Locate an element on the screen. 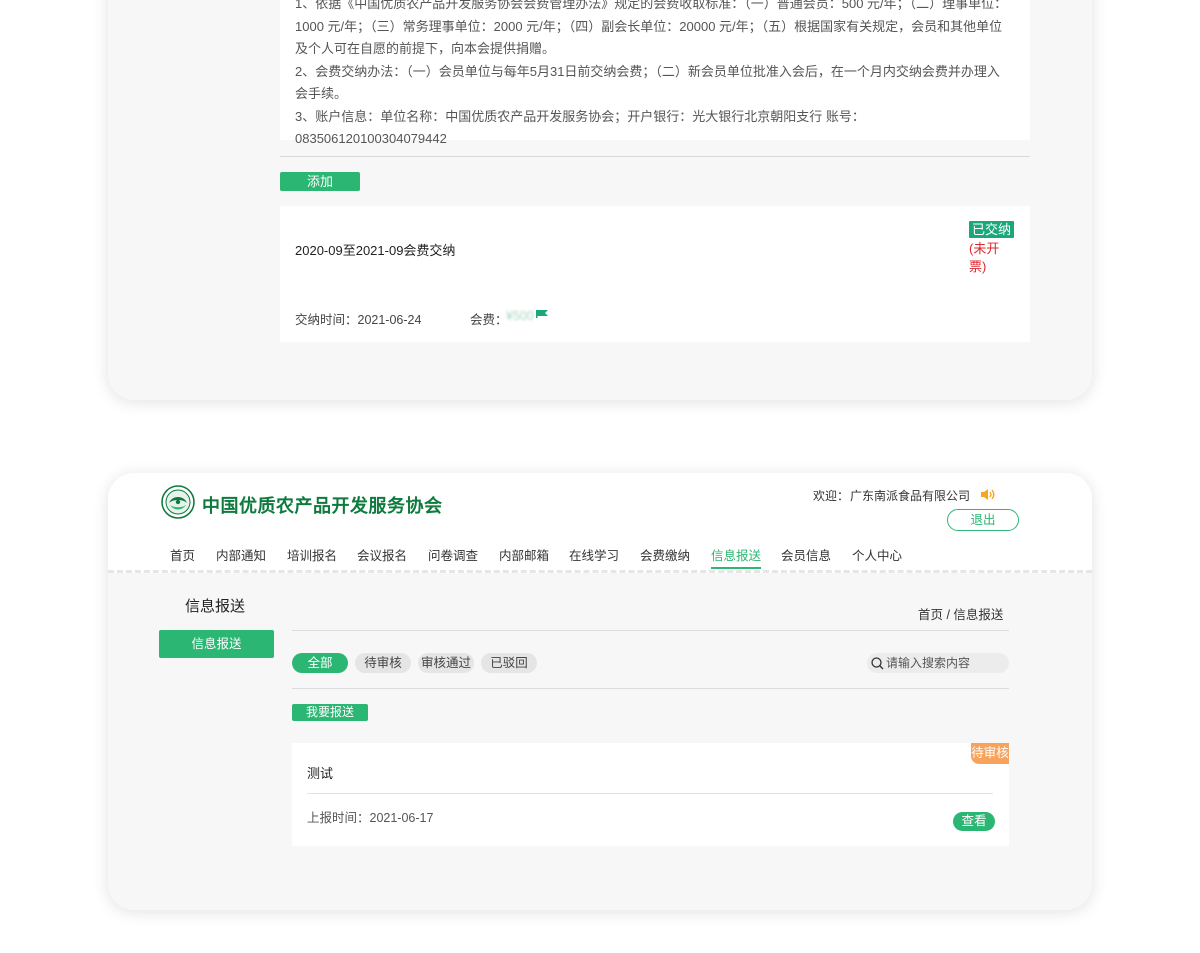 This screenshot has width=1200, height=953. fee-amount: ¥500 is located at coordinates (520, 316).